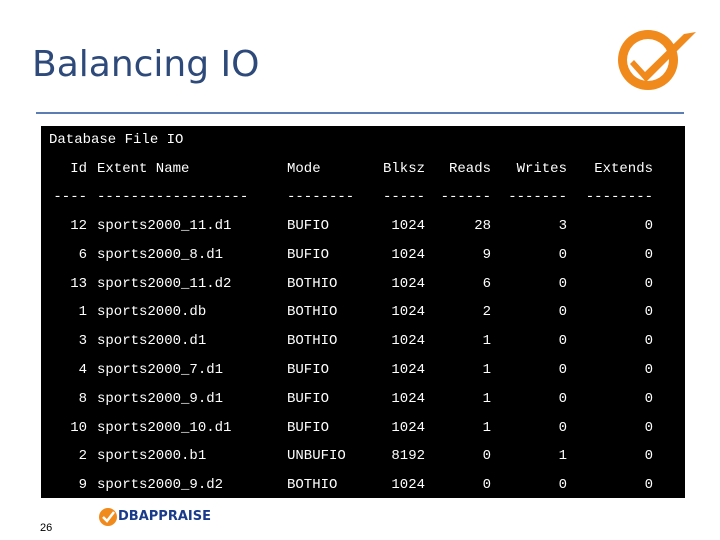 This screenshot has height=540, width=720. I want to click on table-cell: 12, so click(78, 226).